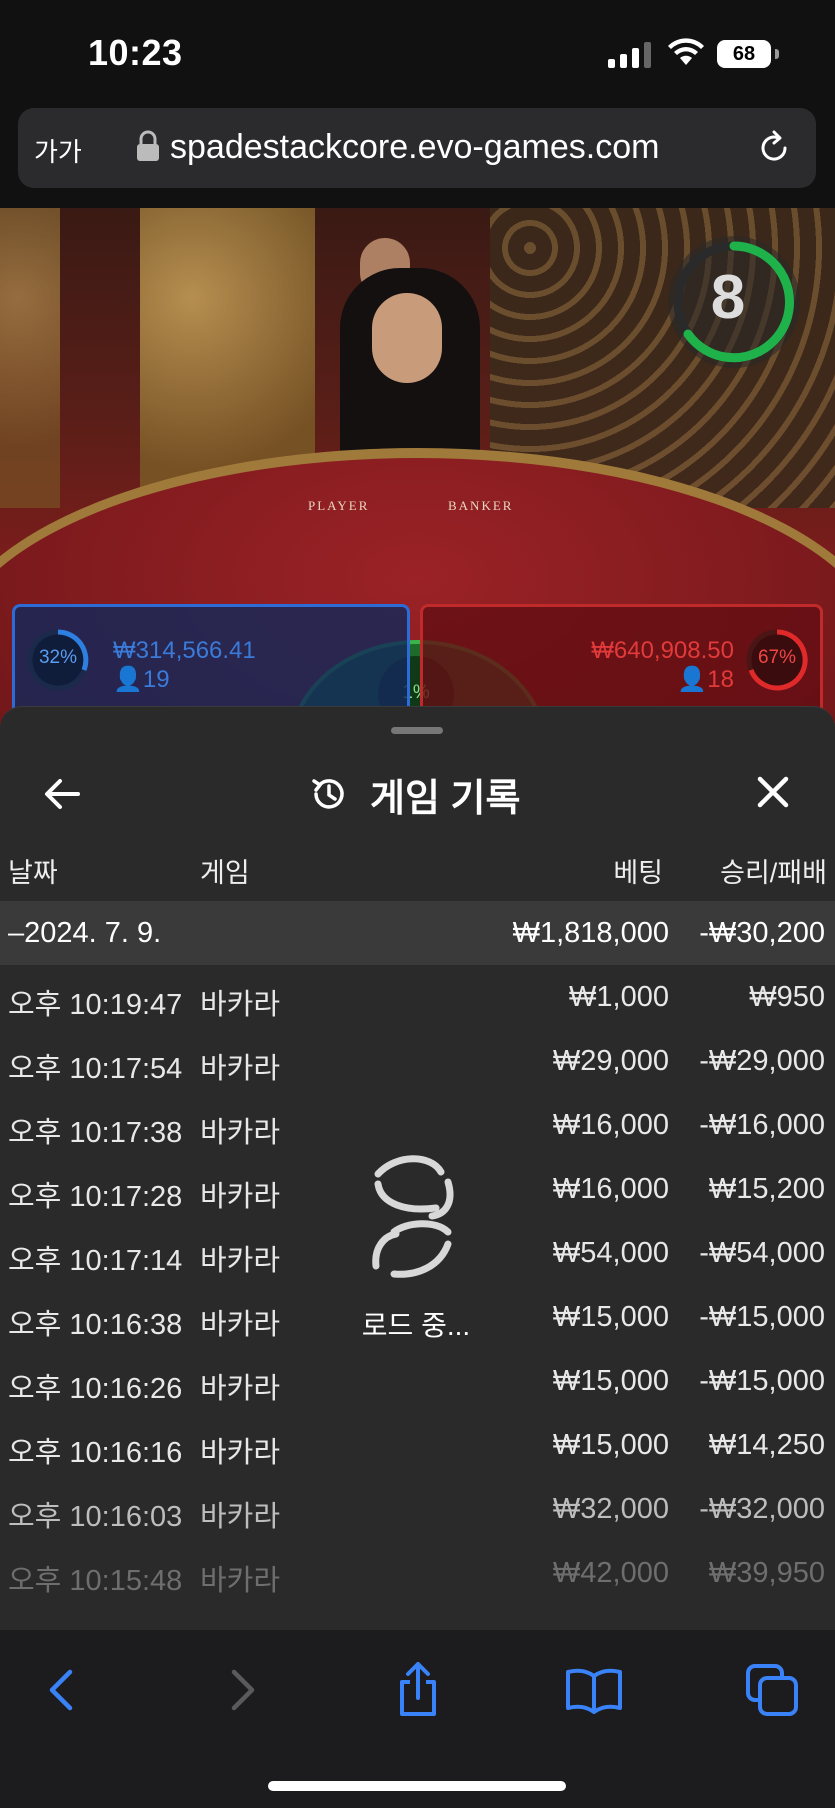  Describe the element at coordinates (594, 1690) in the screenshot. I see `bookmarks-icon` at that location.